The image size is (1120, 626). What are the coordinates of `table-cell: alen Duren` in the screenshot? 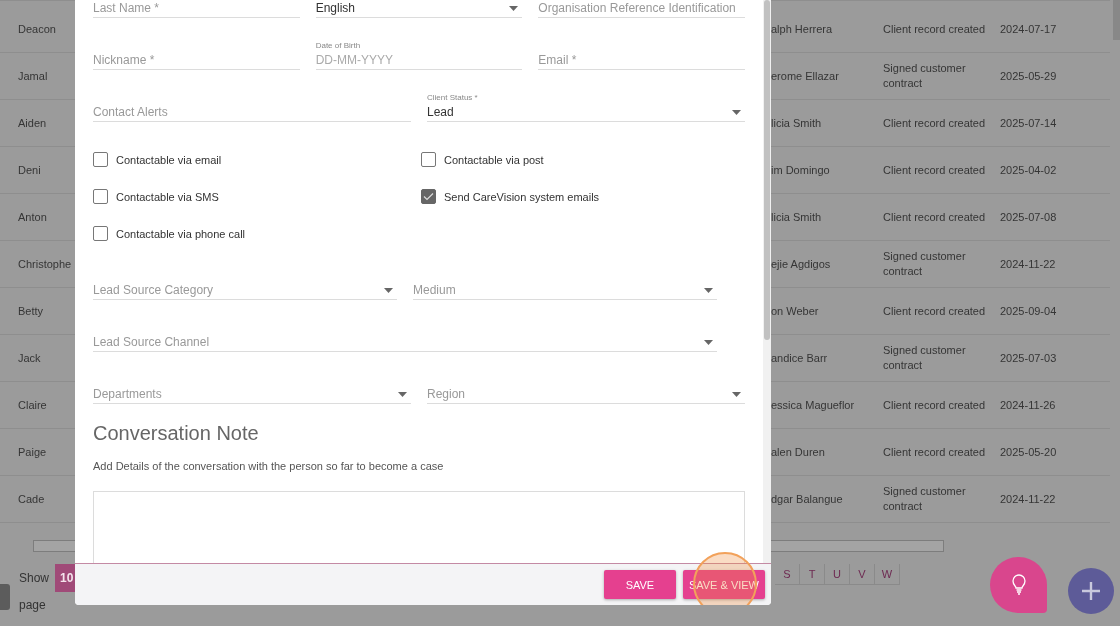 It's located at (798, 452).